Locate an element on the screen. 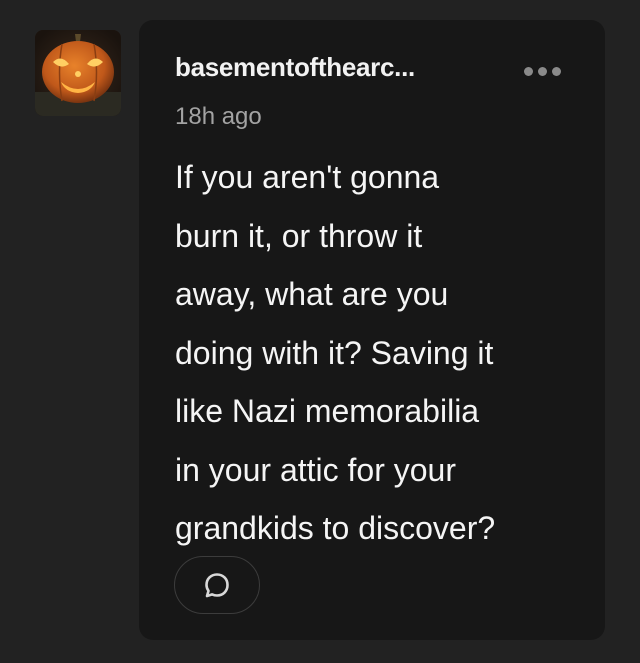 Image resolution: width=640 pixels, height=663 pixels. post-body-line: burn it, or throw it is located at coordinates (299, 235).